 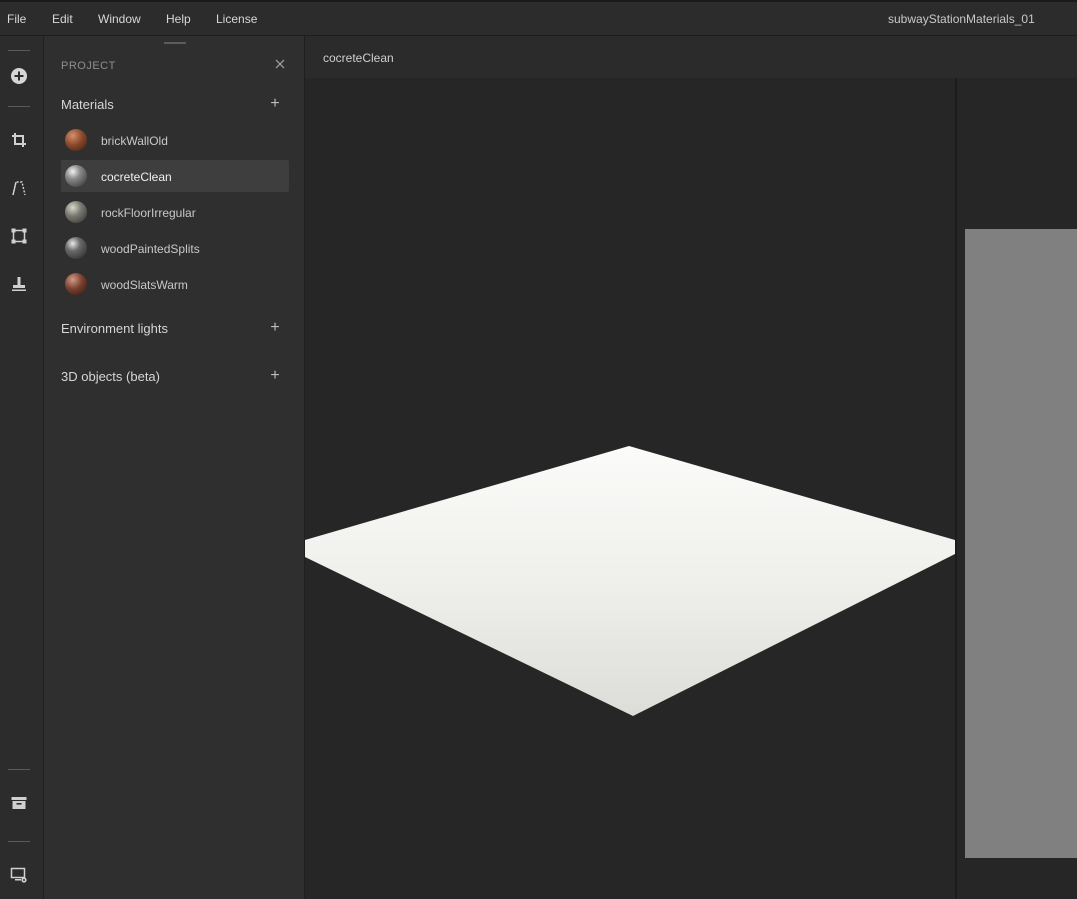 I want to click on materials-section-label: Materials, so click(x=87, y=104).